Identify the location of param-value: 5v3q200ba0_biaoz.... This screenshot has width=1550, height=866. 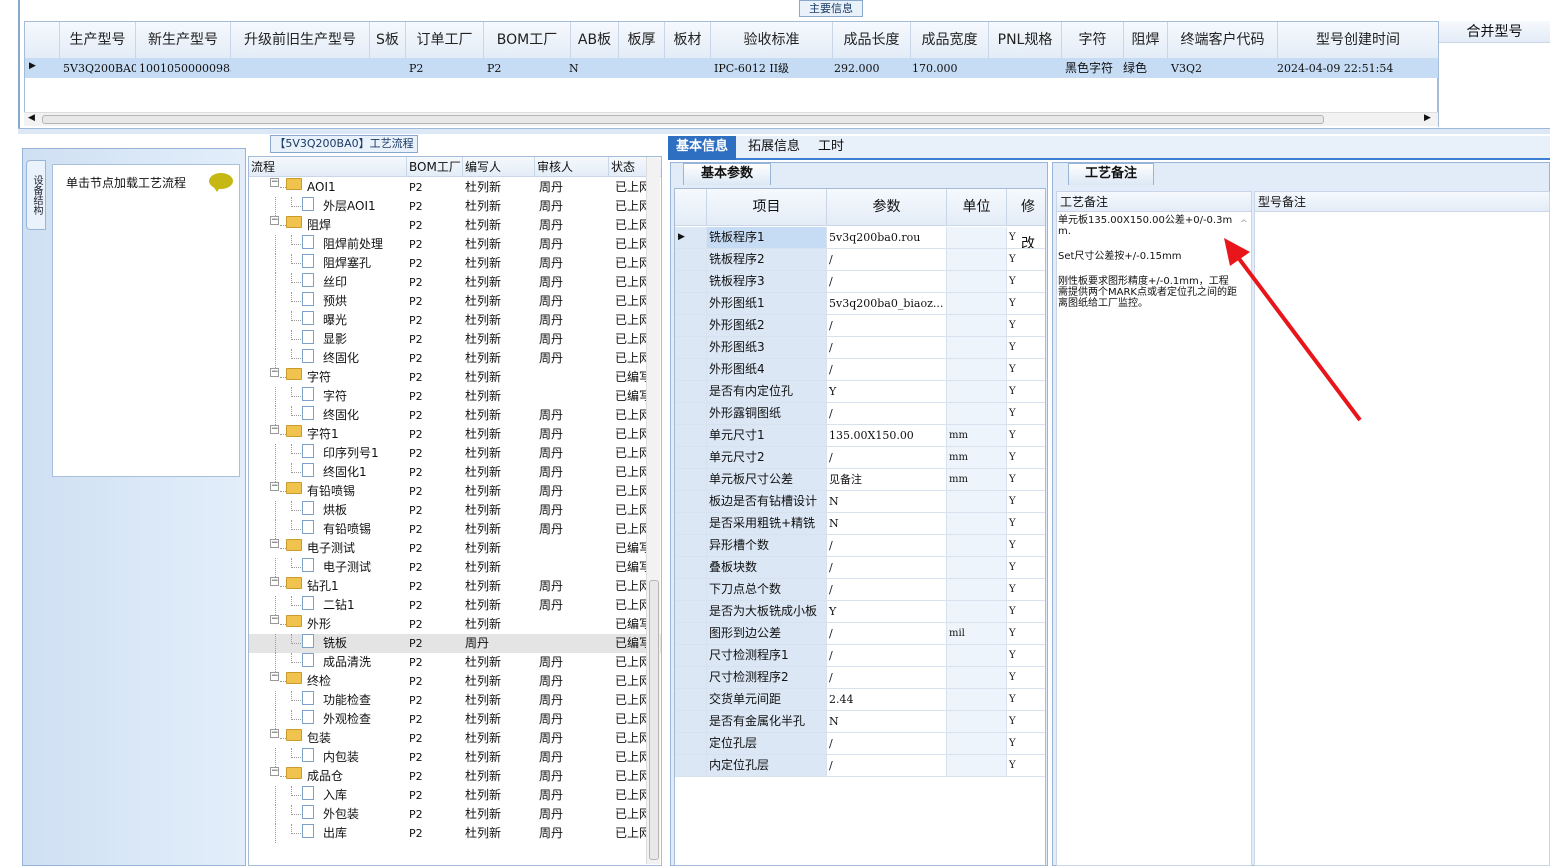
(887, 303).